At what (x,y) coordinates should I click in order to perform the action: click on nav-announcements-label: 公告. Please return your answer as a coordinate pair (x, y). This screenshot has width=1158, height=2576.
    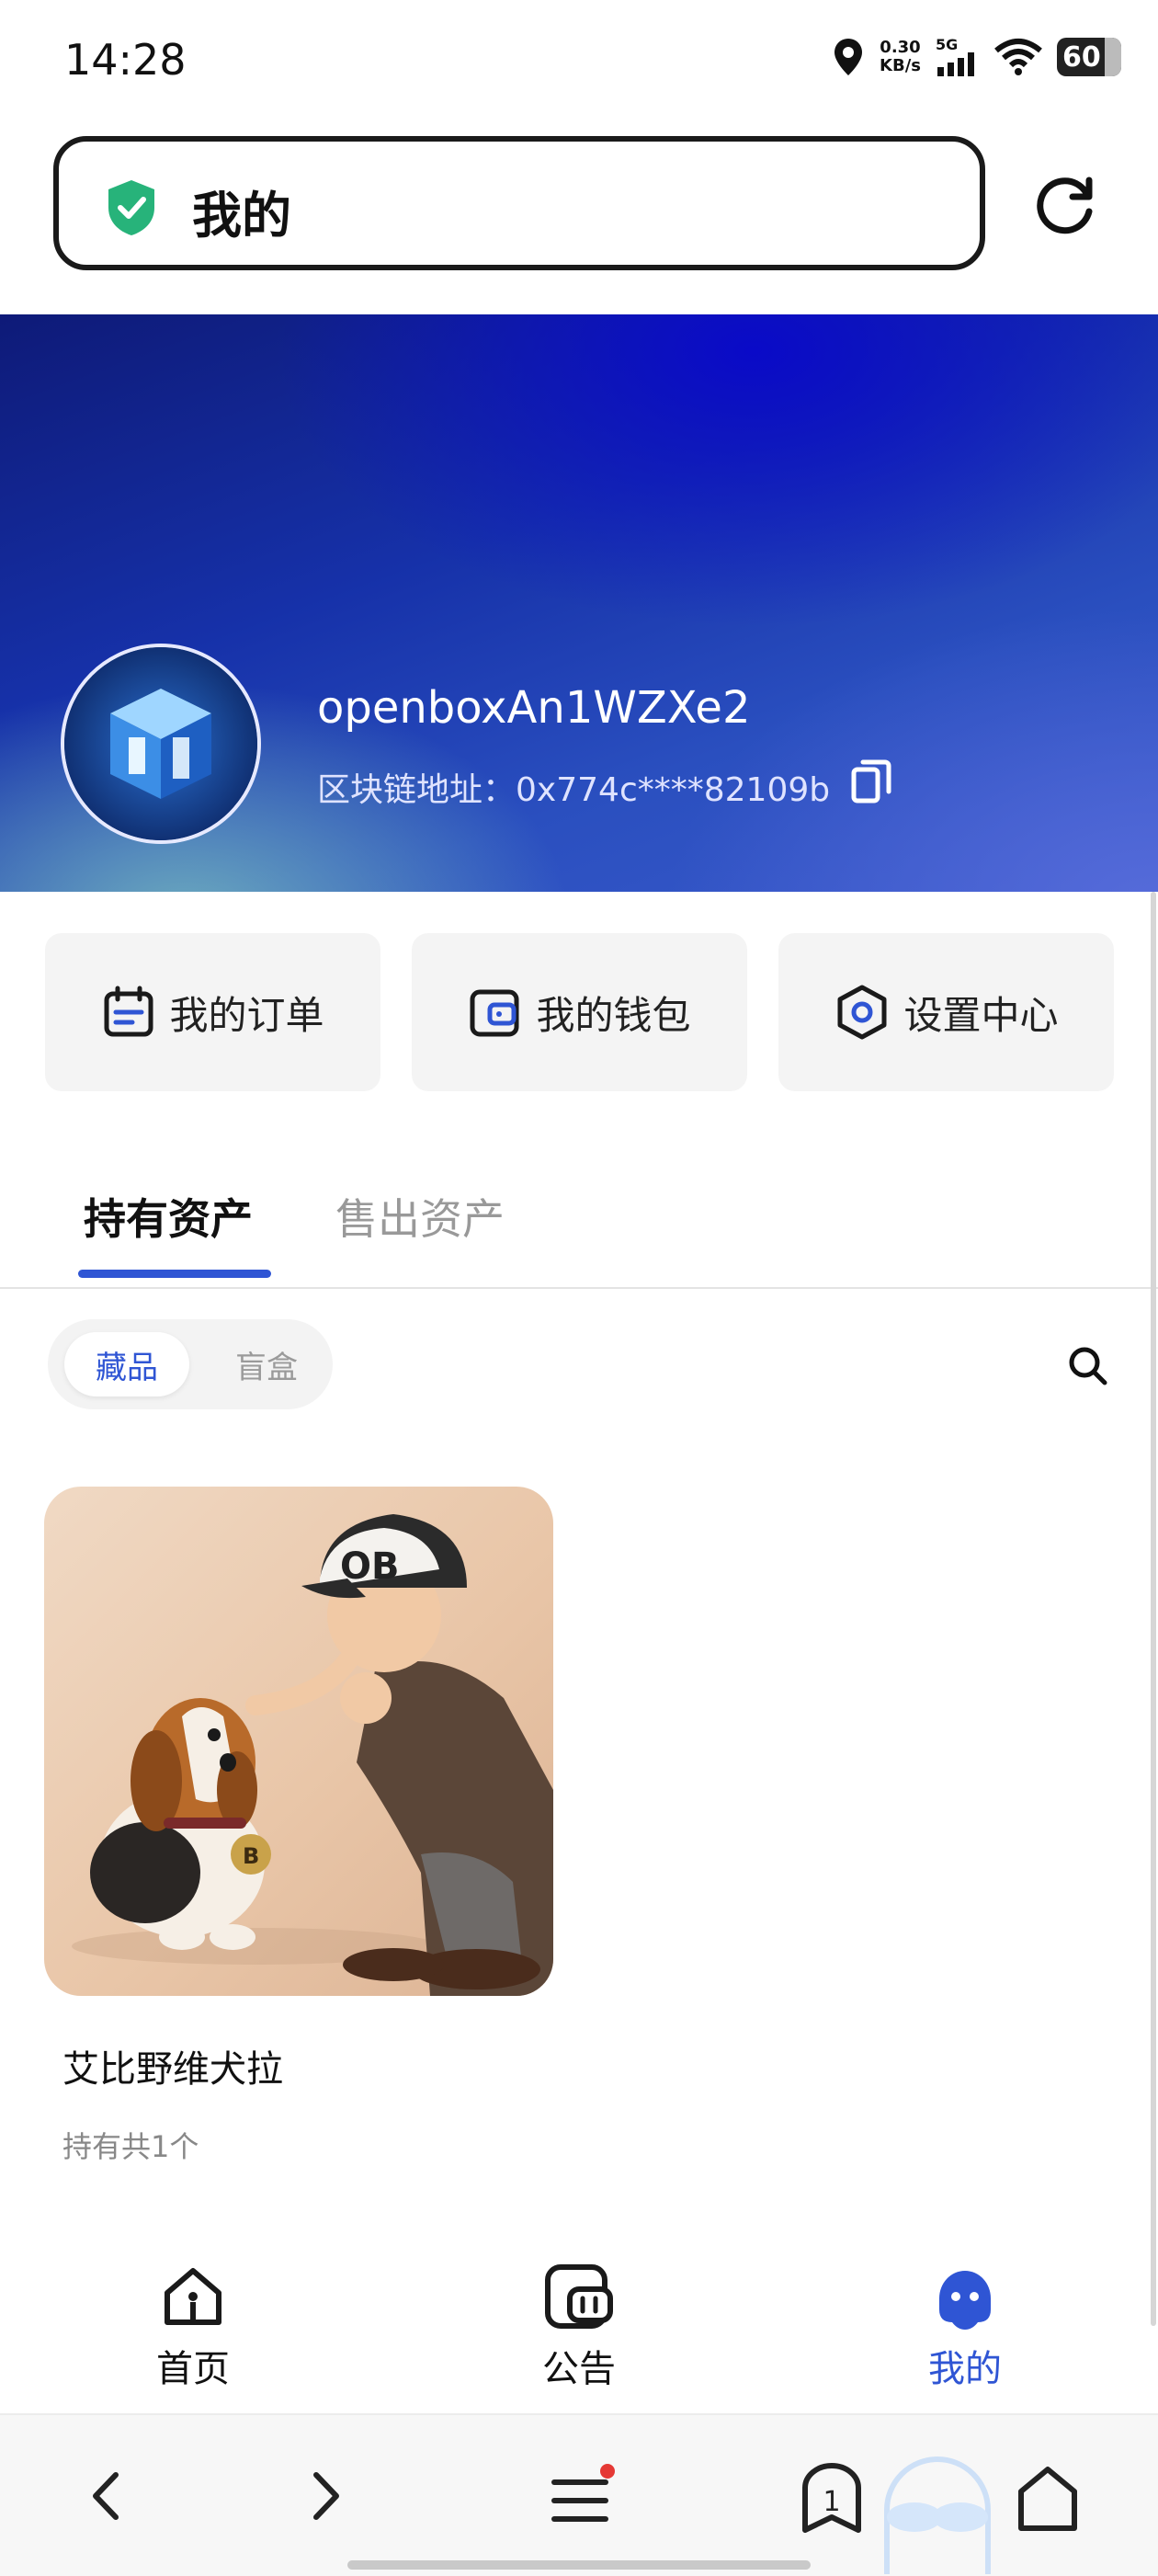
    Looking at the image, I should click on (579, 2369).